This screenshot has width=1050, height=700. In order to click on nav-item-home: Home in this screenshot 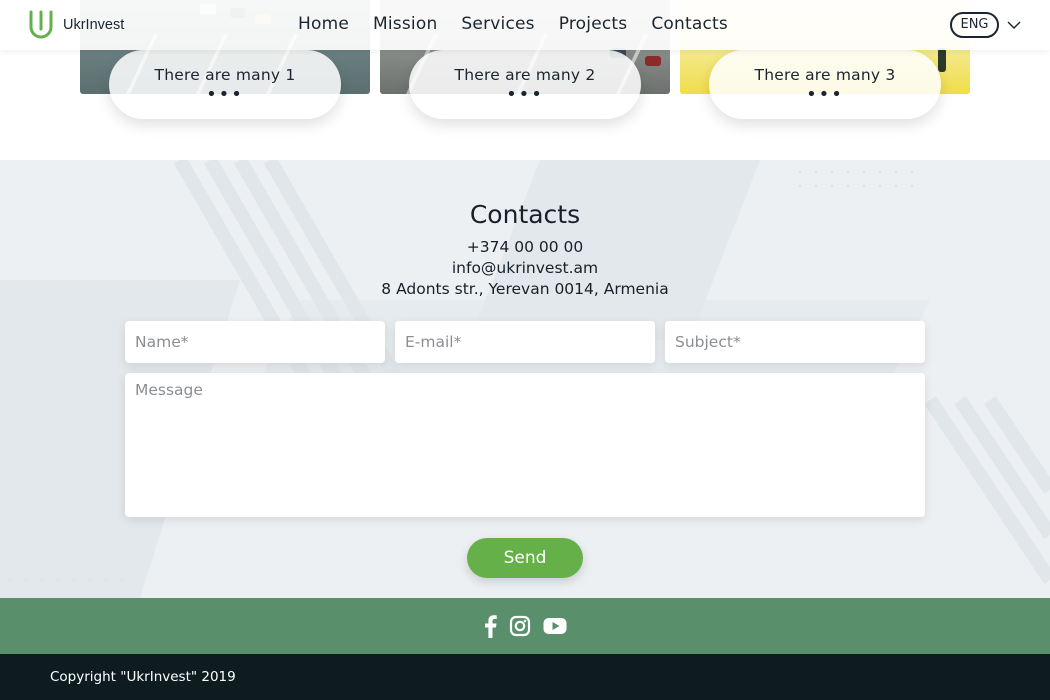, I will do `click(323, 24)`.